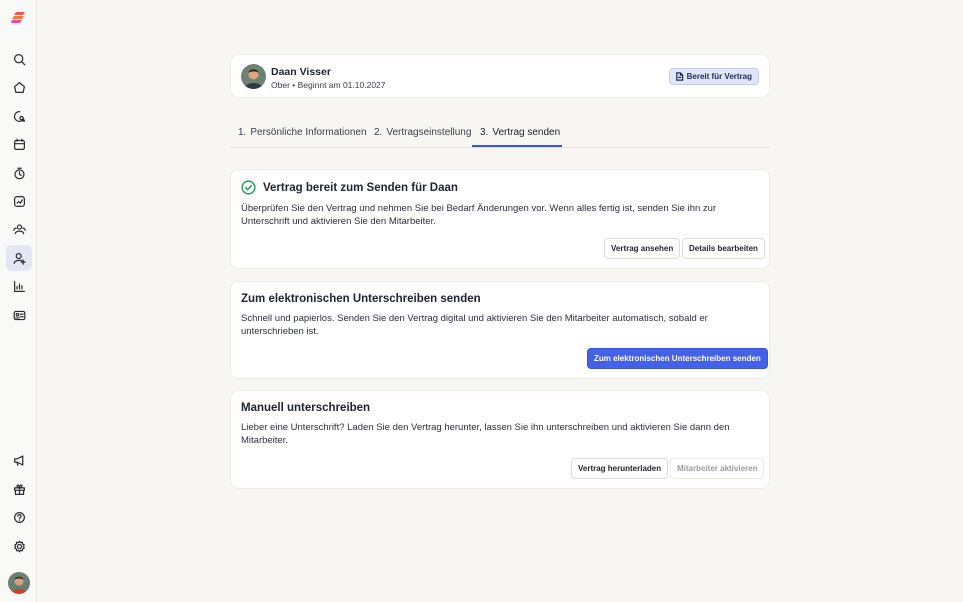 The width and height of the screenshot is (963, 602). I want to click on approve-icon, so click(19, 201).